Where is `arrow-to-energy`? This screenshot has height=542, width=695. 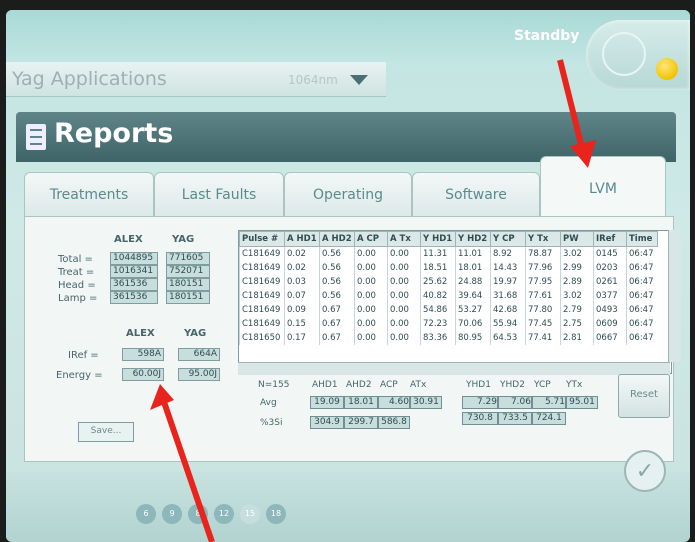 arrow-to-energy is located at coordinates (182, 463).